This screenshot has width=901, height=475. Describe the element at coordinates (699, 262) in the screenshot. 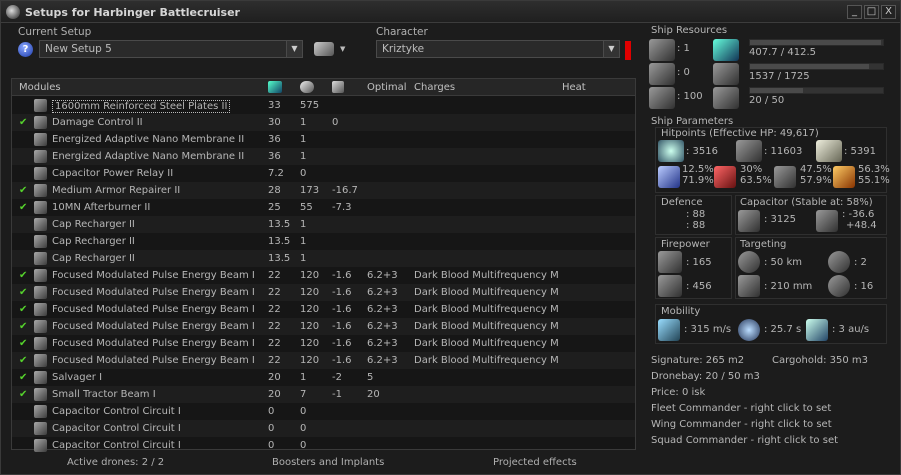

I see `firepower-value-a: : 165` at that location.